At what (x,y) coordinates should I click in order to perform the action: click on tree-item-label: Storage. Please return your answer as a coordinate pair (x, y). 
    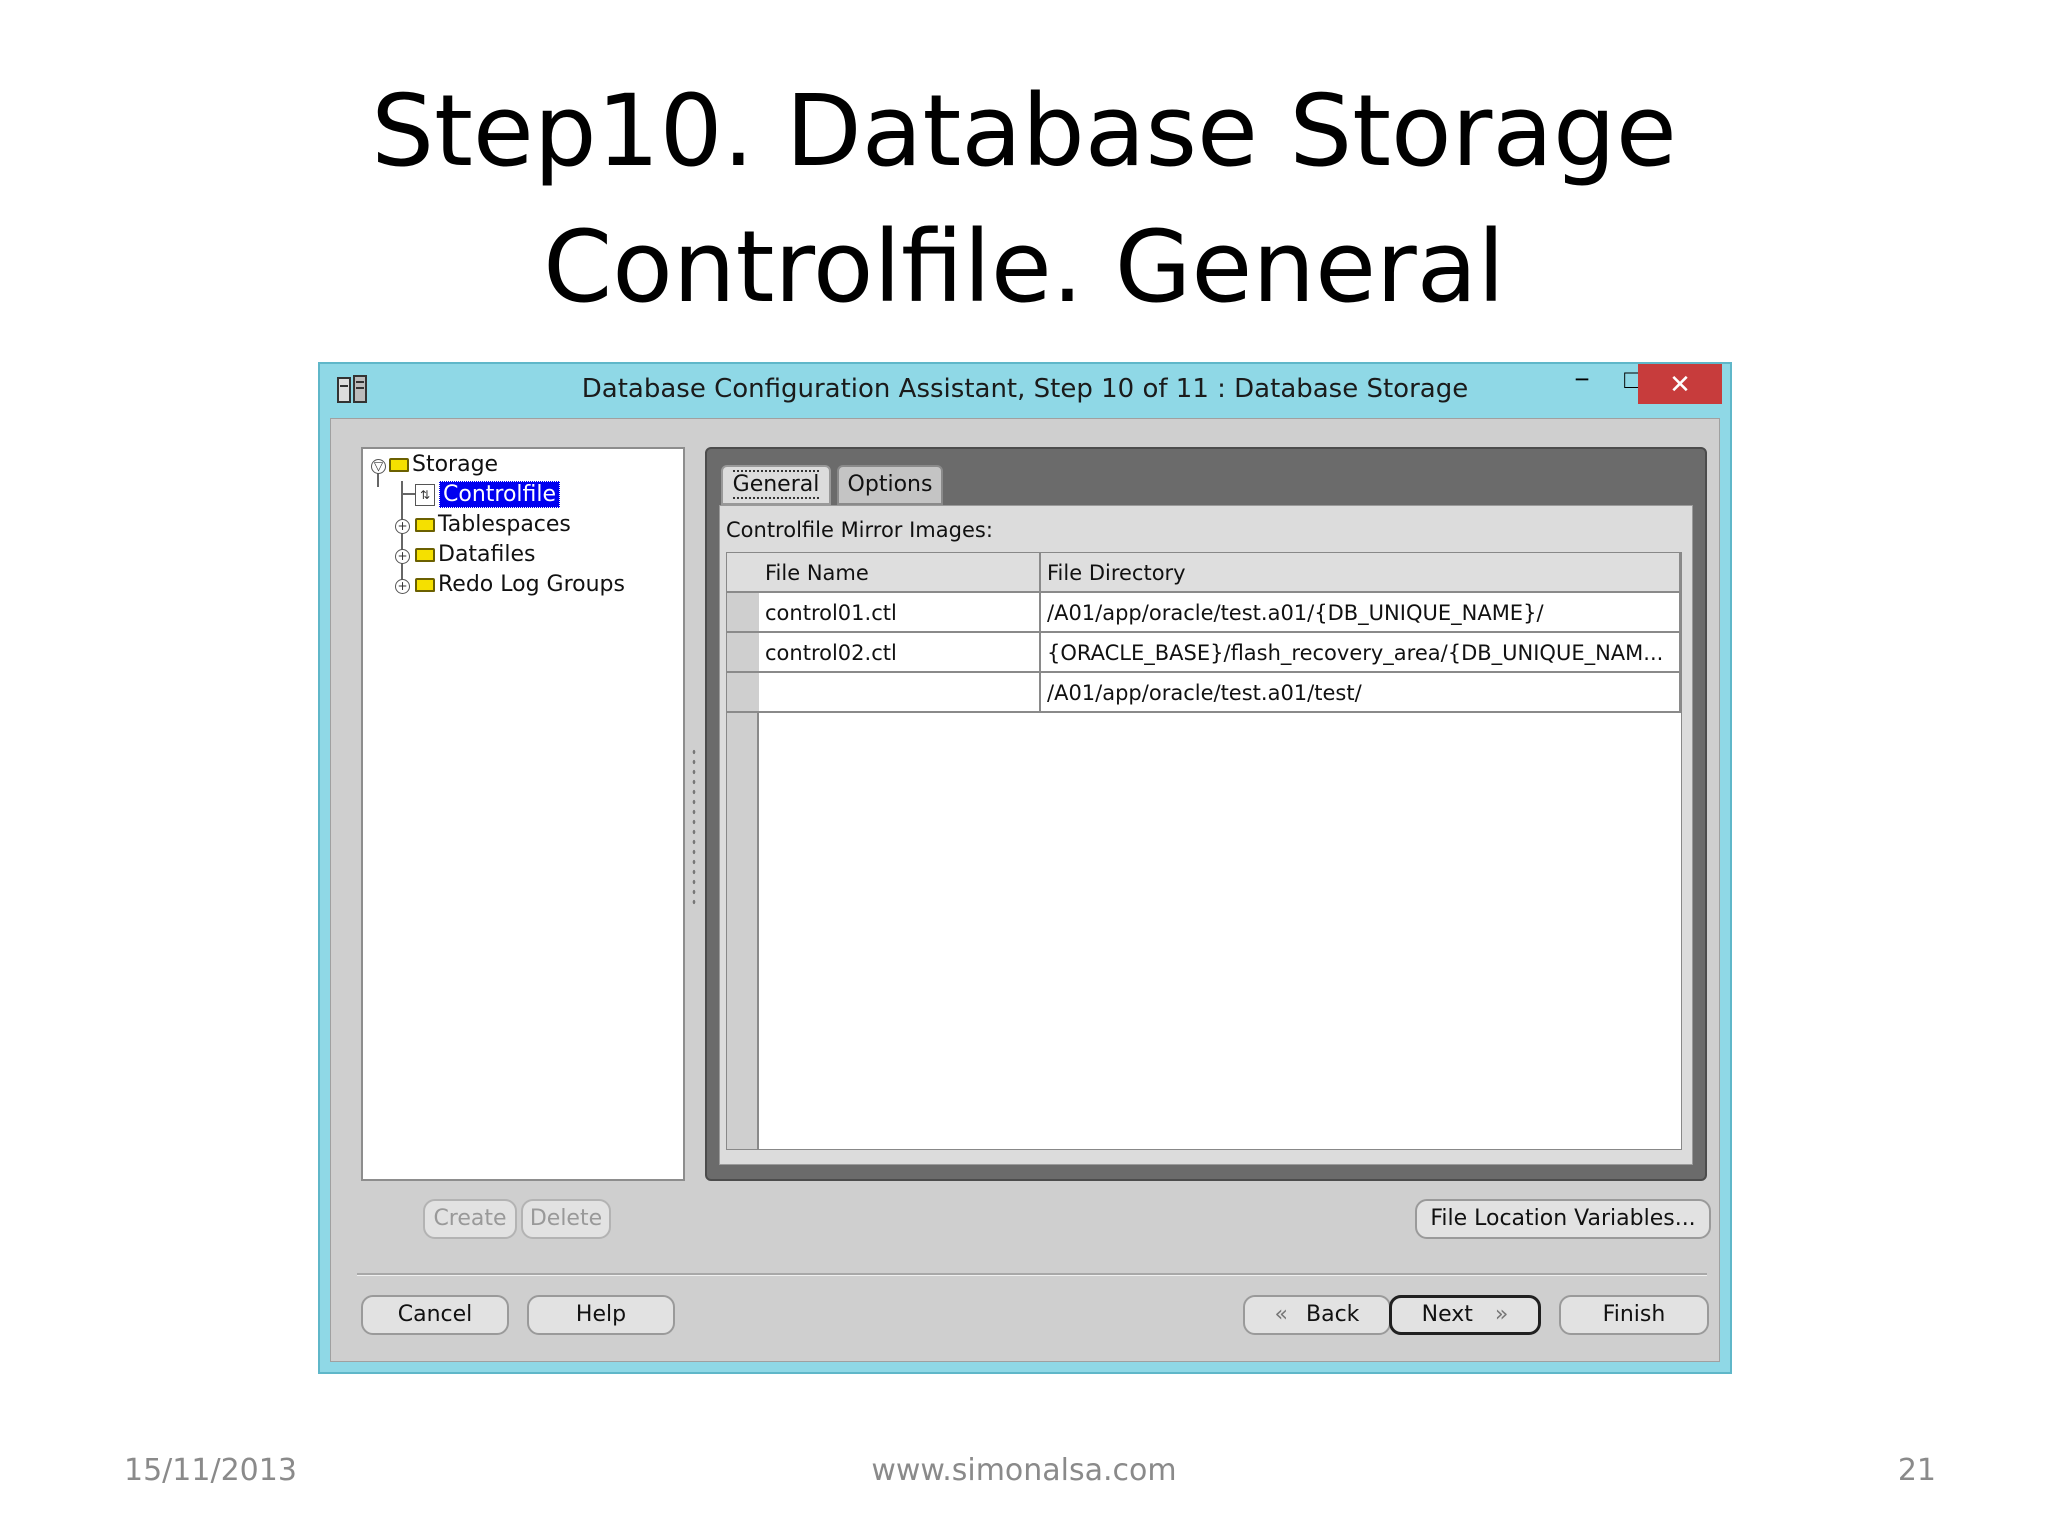
    Looking at the image, I should click on (455, 464).